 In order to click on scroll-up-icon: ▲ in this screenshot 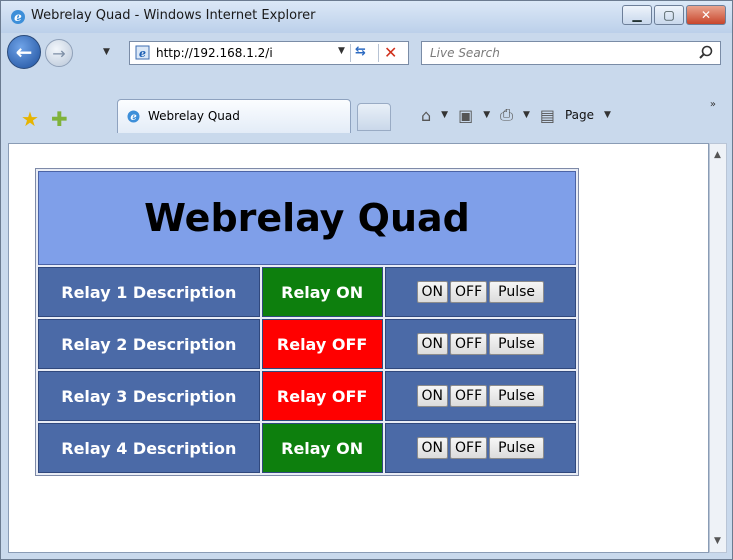, I will do `click(717, 155)`.